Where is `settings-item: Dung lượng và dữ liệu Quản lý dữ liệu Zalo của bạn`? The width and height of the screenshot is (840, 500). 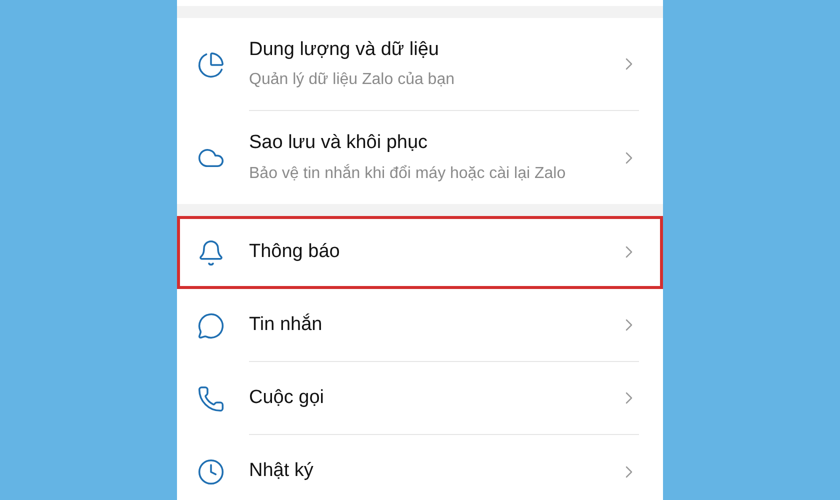
settings-item: Dung lượng và dữ liệu Quản lý dữ liệu Zalo của bạn is located at coordinates (420, 64).